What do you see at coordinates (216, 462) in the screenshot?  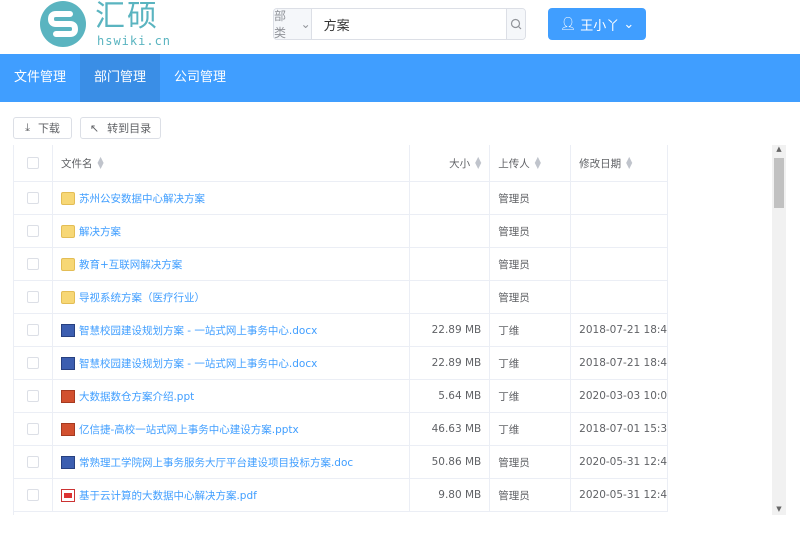 I see `file-name-link: 常熟理工学院网上事务服务大厅平台建设项目投标方案.doc` at bounding box center [216, 462].